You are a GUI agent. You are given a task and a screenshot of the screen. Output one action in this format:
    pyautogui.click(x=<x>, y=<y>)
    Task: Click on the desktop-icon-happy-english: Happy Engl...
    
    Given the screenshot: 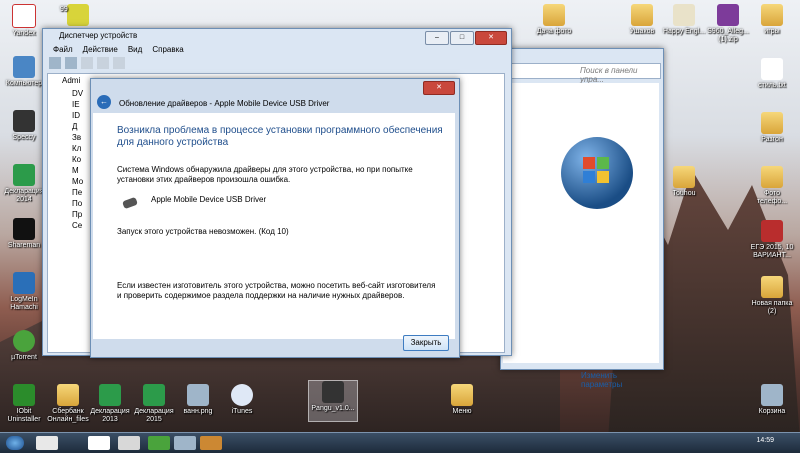 What is the action you would take?
    pyautogui.click(x=684, y=20)
    